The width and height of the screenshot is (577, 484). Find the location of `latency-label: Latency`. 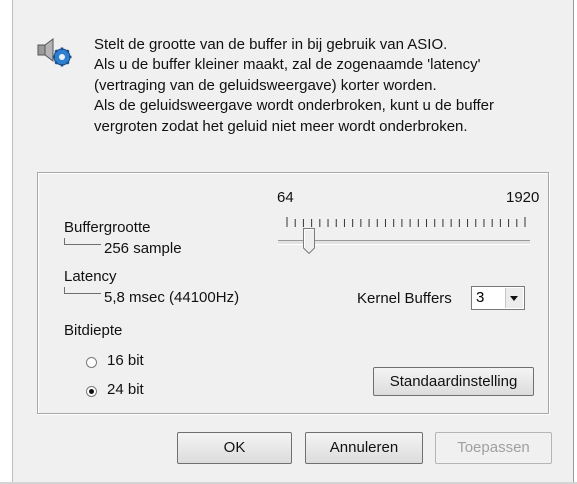

latency-label: Latency is located at coordinates (90, 276).